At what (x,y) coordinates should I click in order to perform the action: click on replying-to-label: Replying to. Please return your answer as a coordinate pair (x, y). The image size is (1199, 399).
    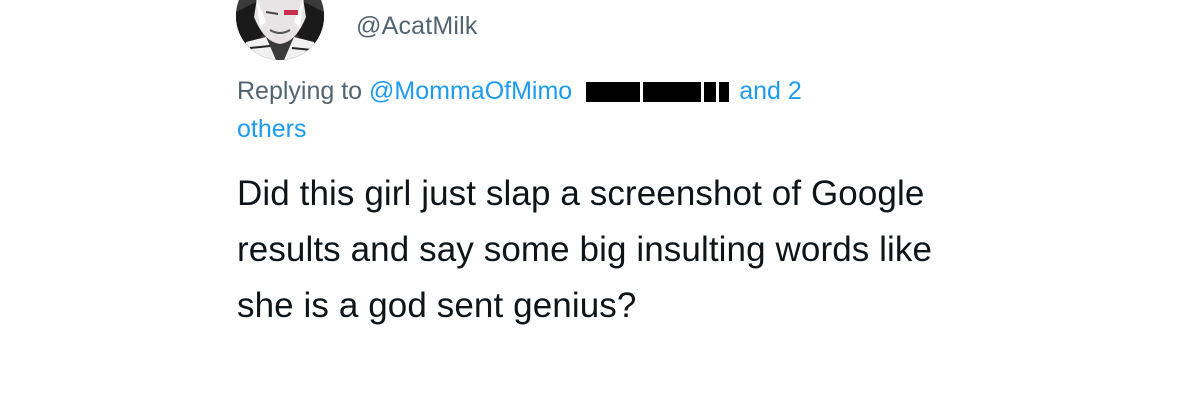
    Looking at the image, I should click on (300, 91).